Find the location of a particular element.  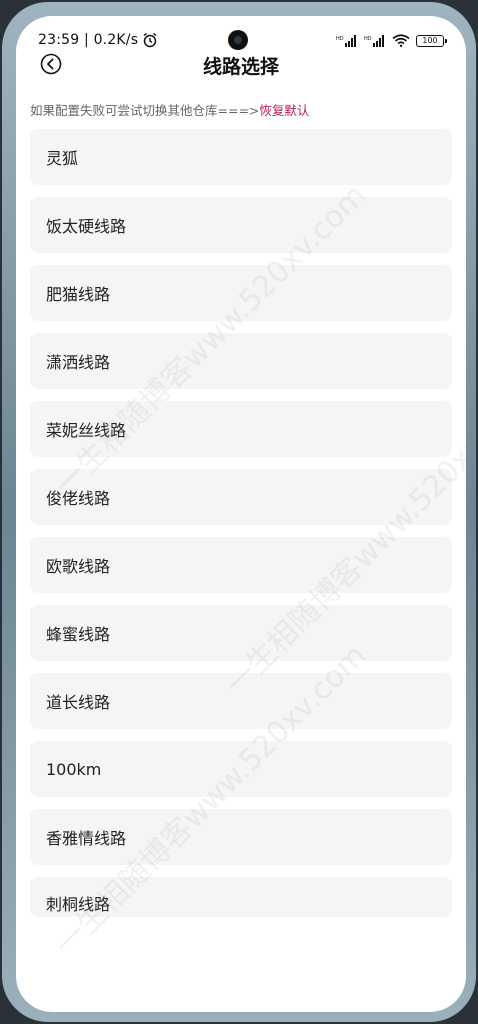

status-icons: HD HD 100 is located at coordinates (391, 40).